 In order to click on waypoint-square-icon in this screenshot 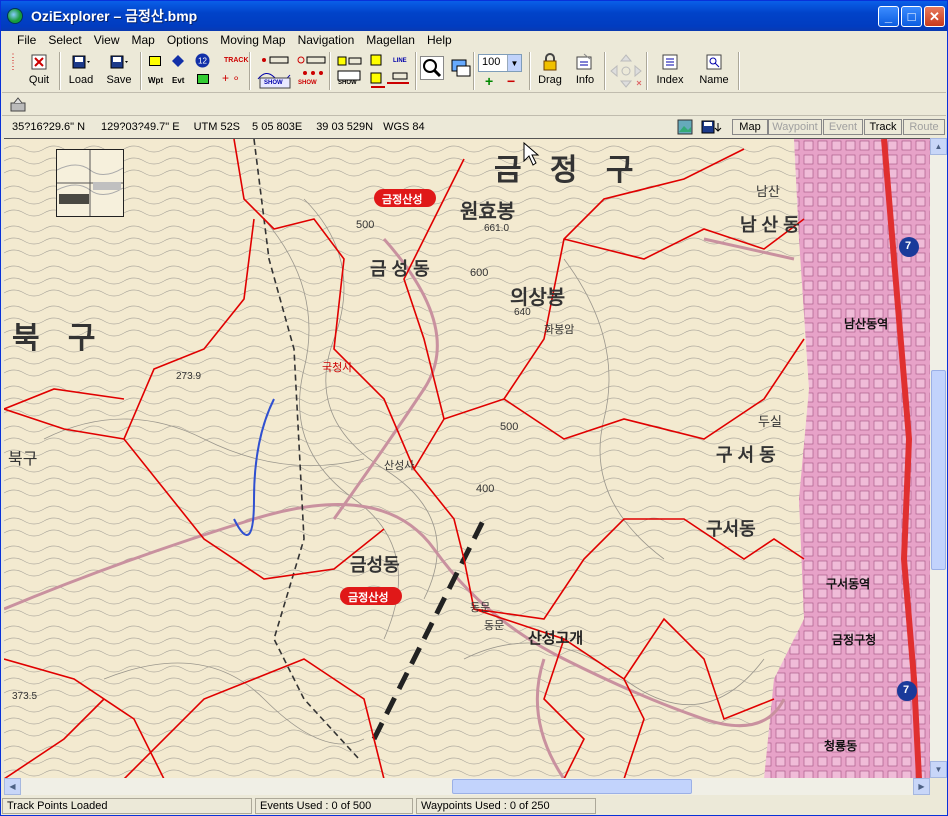, I will do `click(155, 61)`.